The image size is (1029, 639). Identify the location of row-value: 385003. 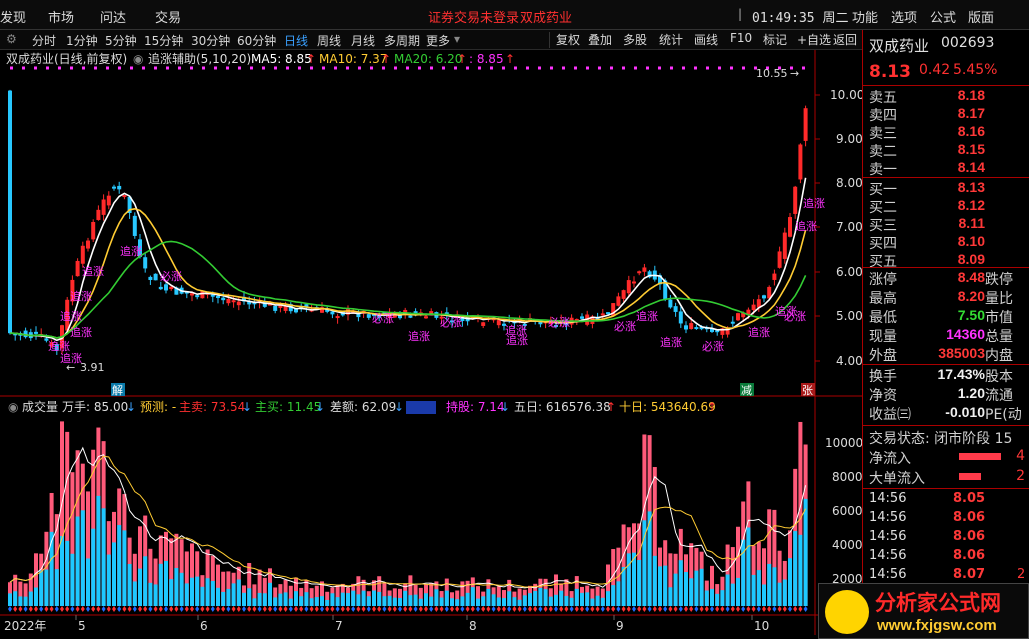
(961, 353).